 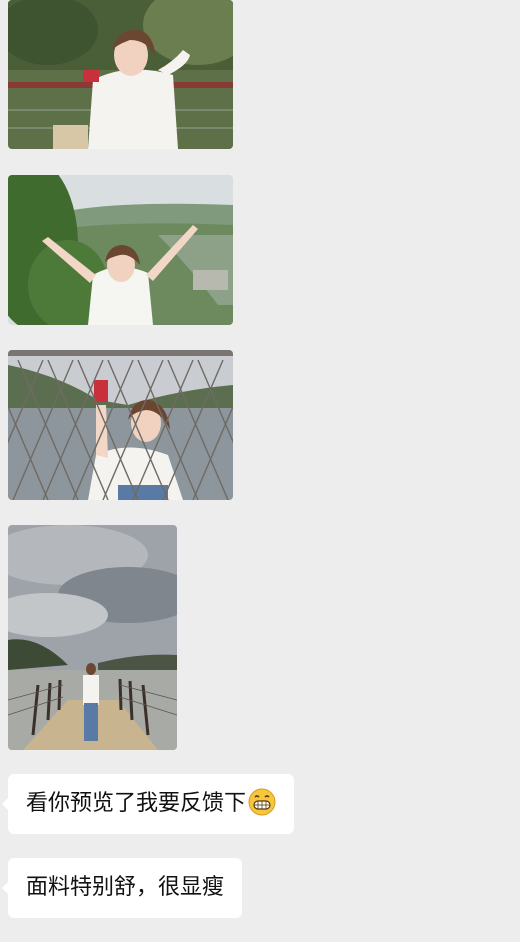 I want to click on photo-woman-pier-image, so click(x=92, y=637).